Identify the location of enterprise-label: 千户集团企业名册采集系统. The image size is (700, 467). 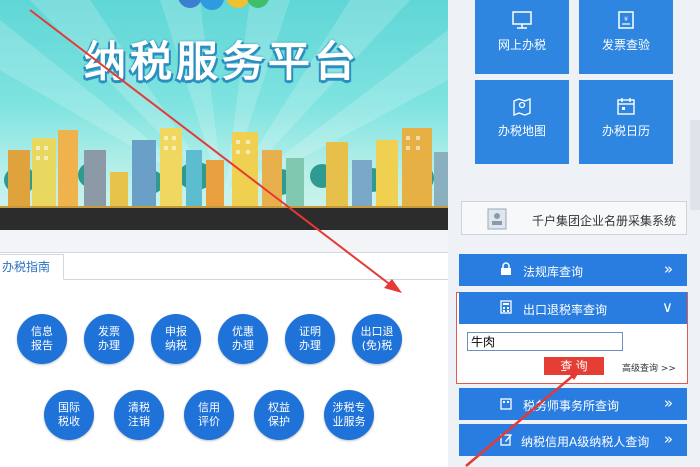
(604, 221).